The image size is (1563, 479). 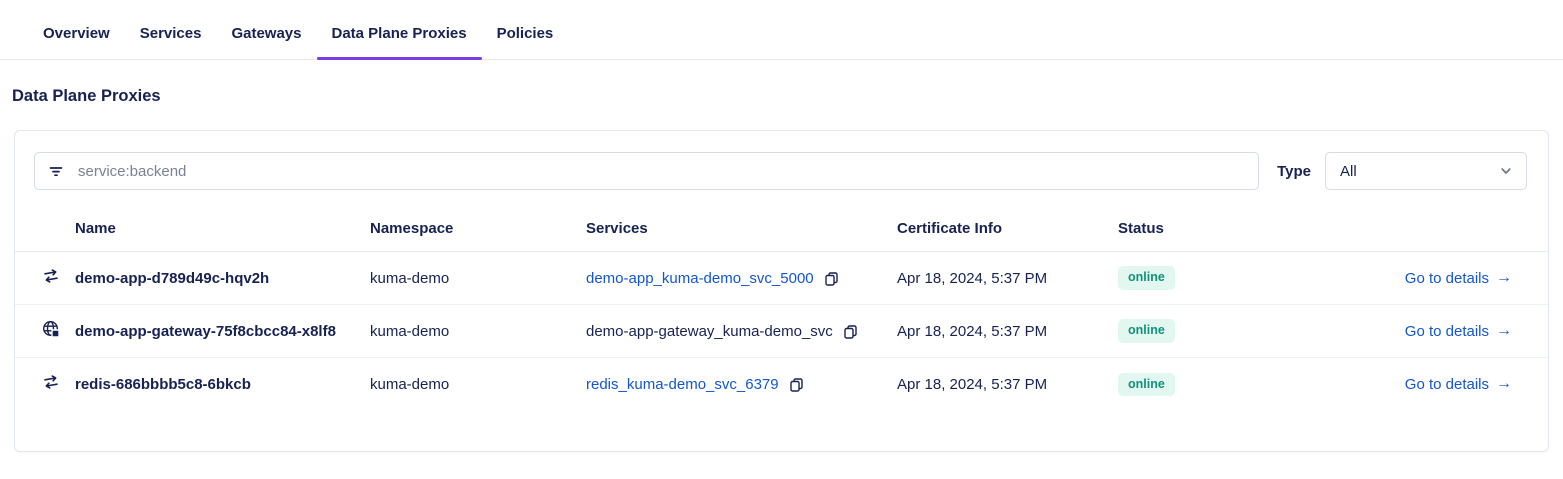 I want to click on service-link: demo-app_kuma-demo_svc_5000, so click(x=700, y=278).